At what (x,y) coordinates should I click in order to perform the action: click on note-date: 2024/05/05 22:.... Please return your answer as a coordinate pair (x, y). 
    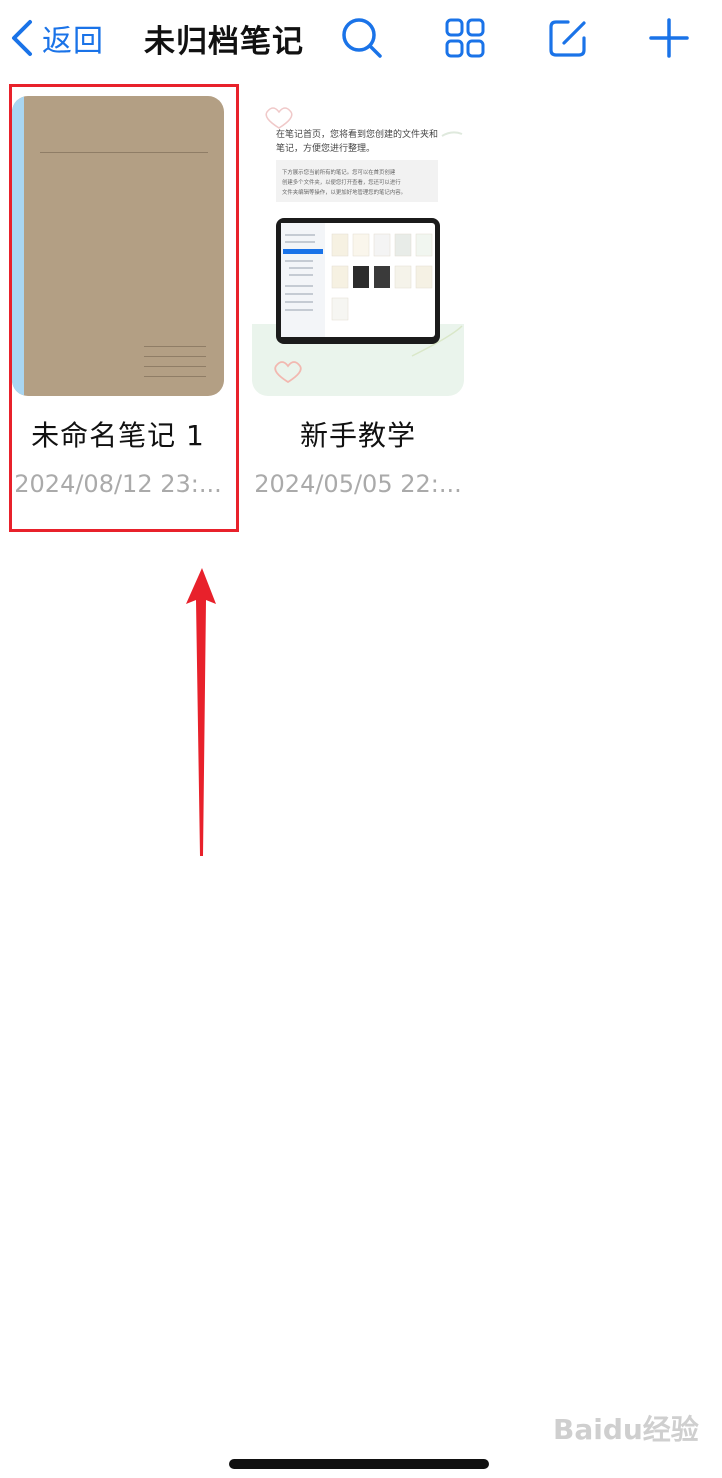
    Looking at the image, I should click on (358, 484).